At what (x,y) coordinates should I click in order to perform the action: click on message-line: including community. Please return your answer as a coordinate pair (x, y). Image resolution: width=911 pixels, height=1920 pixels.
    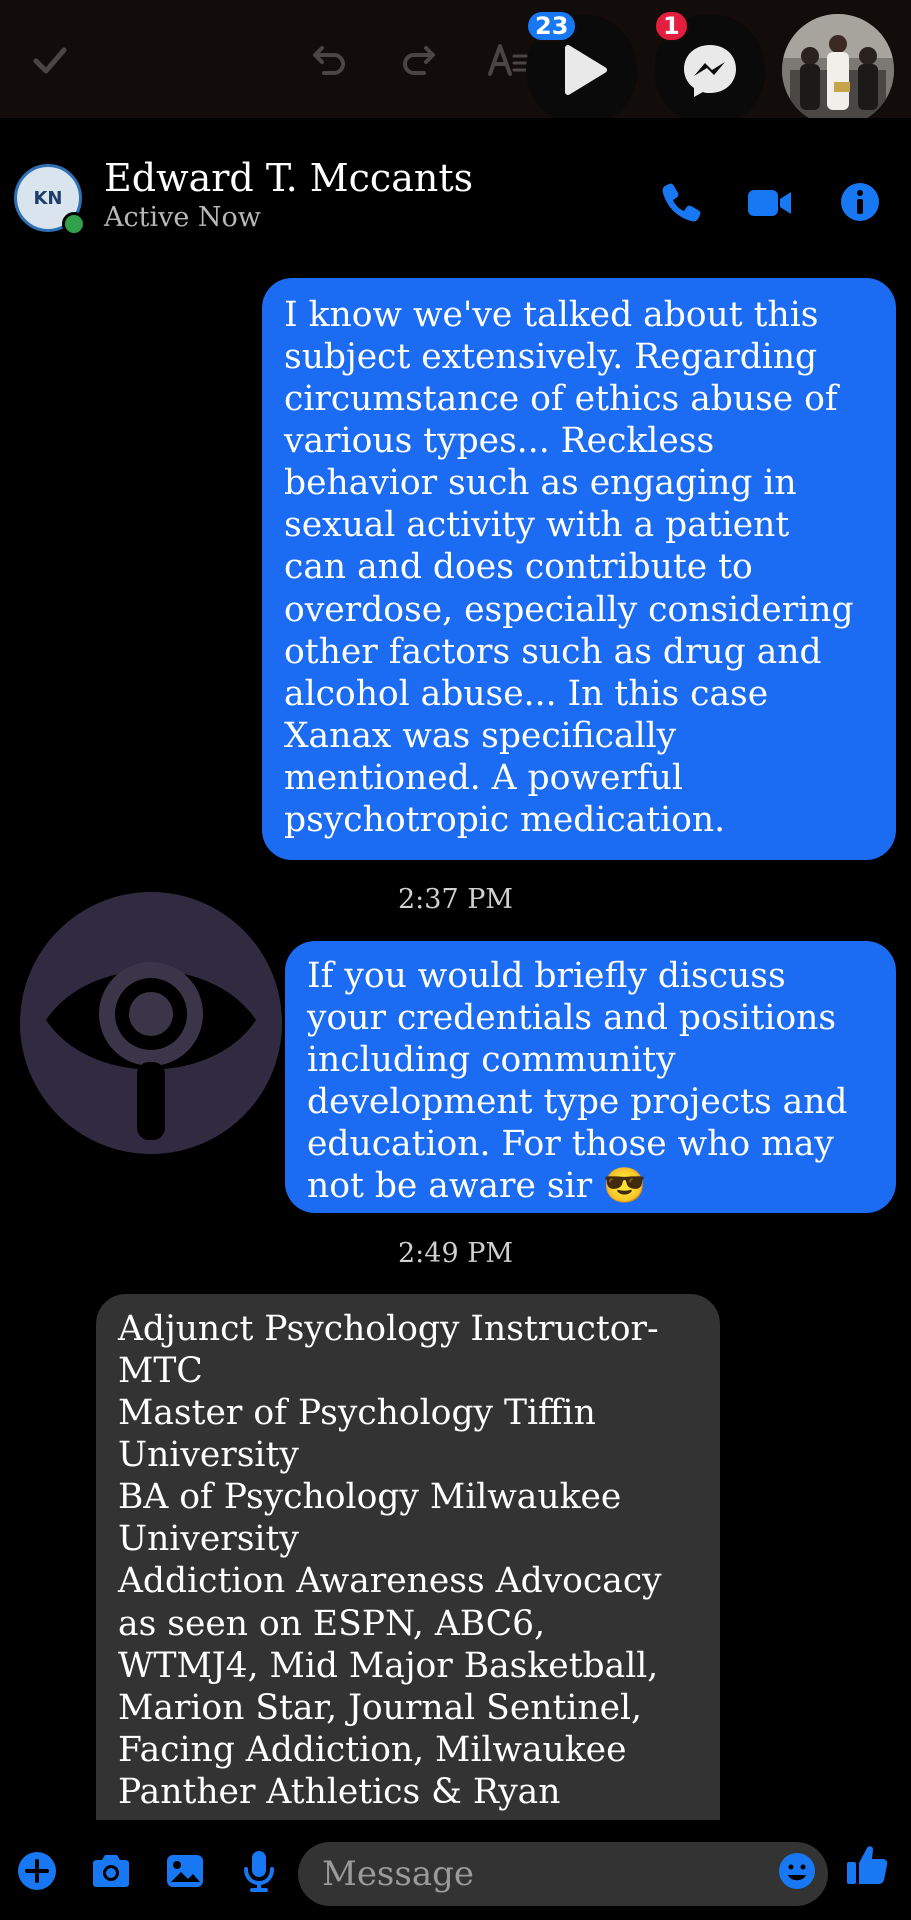
    Looking at the image, I should click on (491, 1060).